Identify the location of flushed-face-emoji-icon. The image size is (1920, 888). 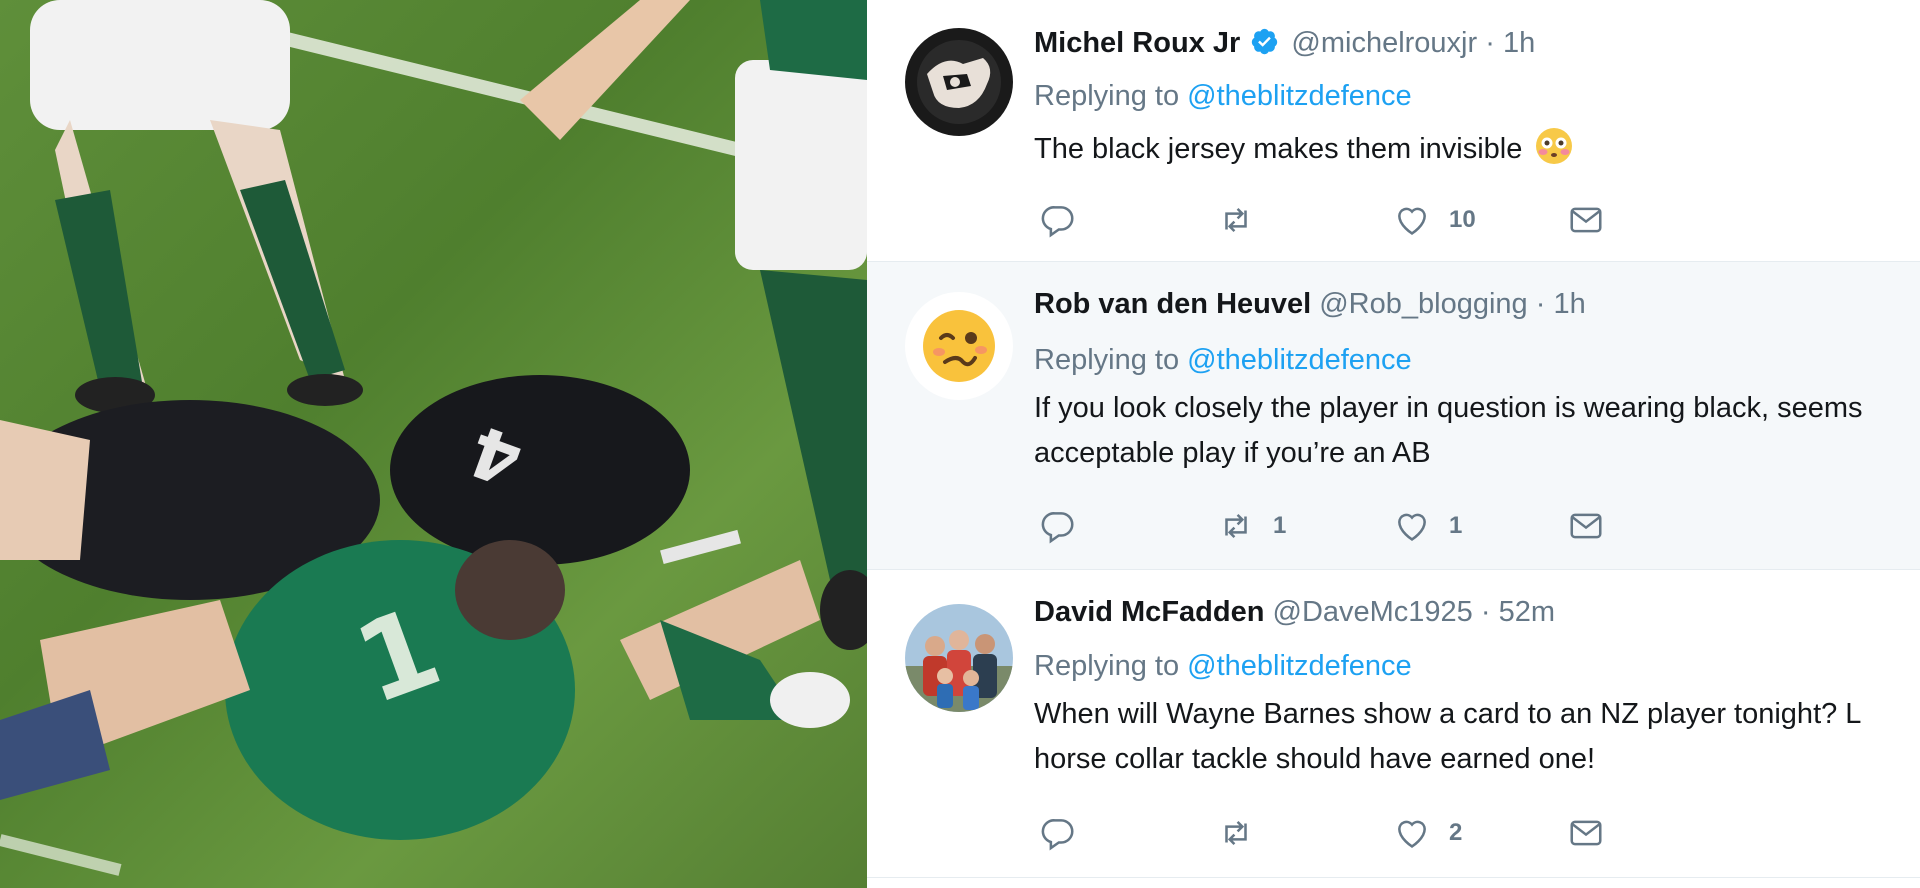
(1554, 146).